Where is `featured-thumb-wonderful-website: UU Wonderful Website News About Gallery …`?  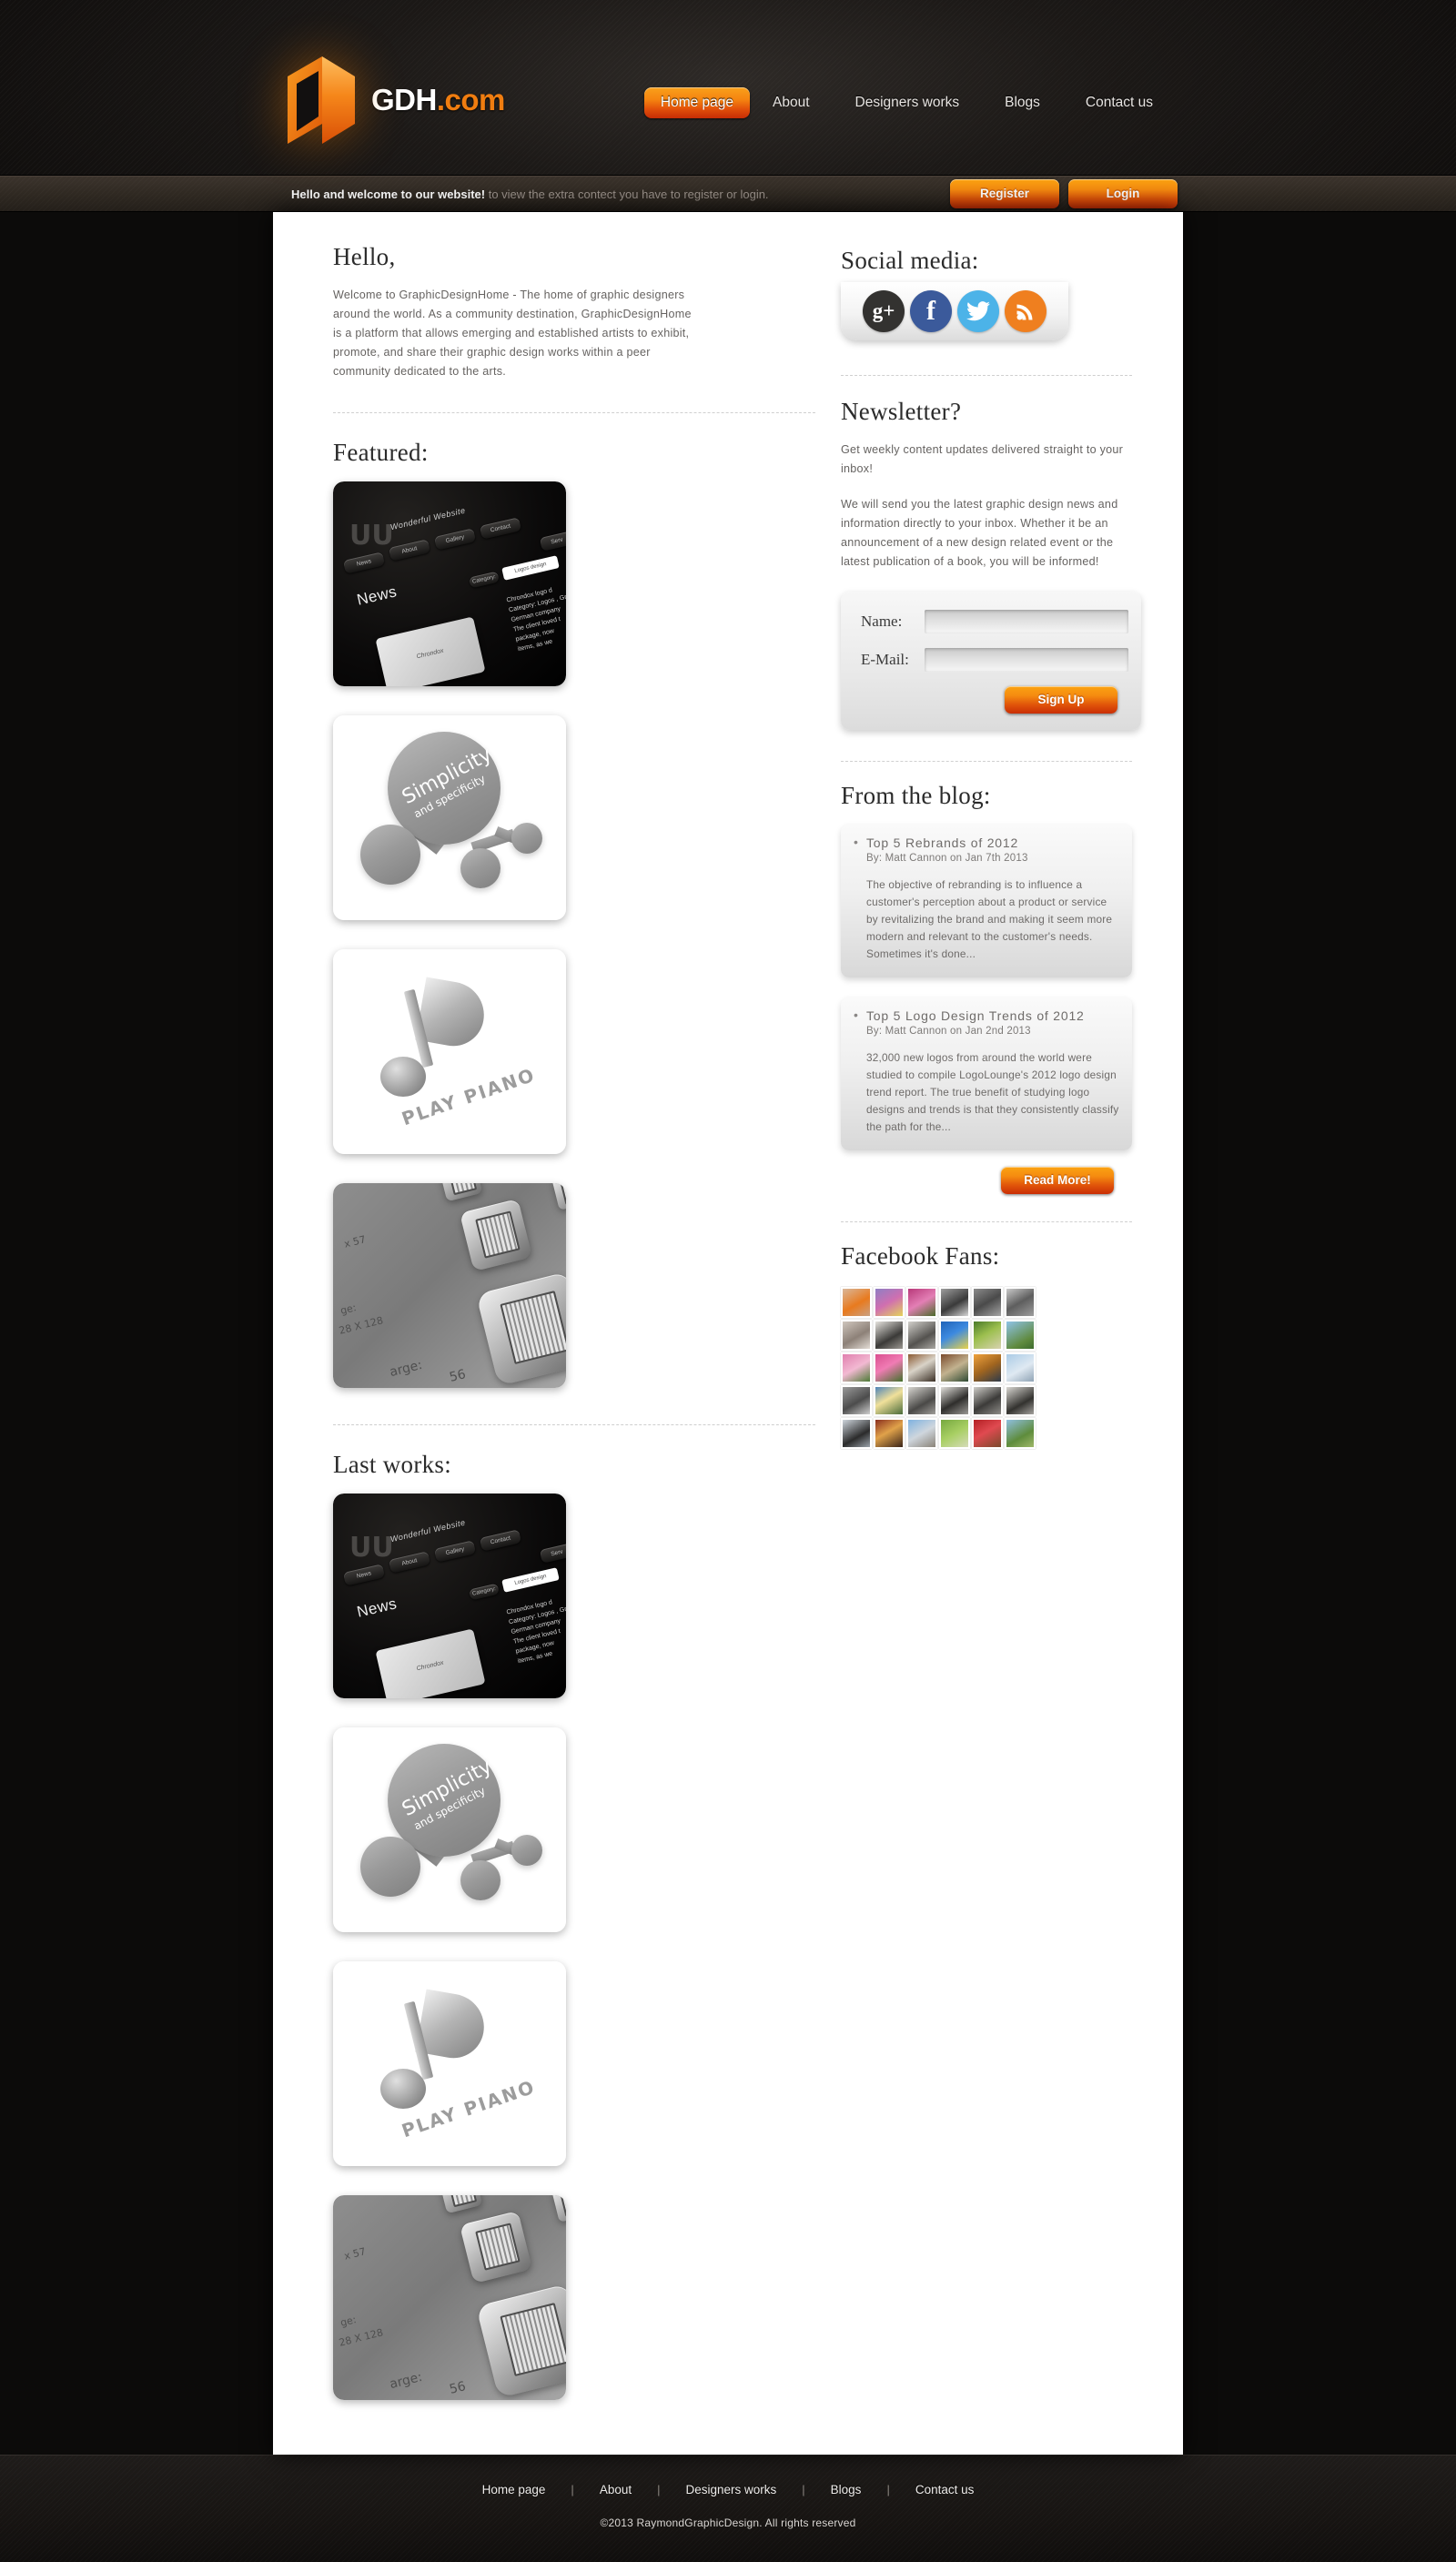 featured-thumb-wonderful-website: UU Wonderful Website News About Gallery … is located at coordinates (450, 583).